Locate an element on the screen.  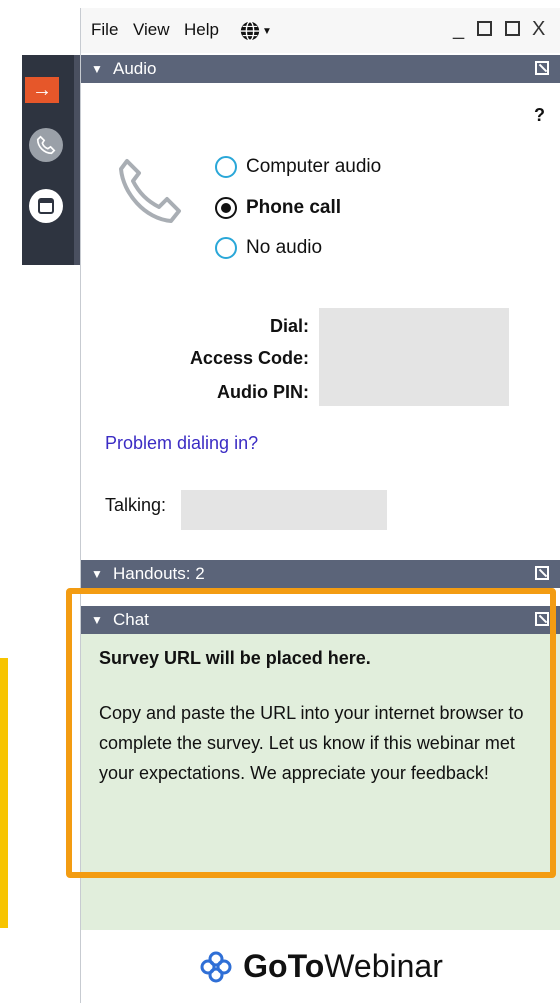
minimize-button: _ is located at coordinates (458, 29).